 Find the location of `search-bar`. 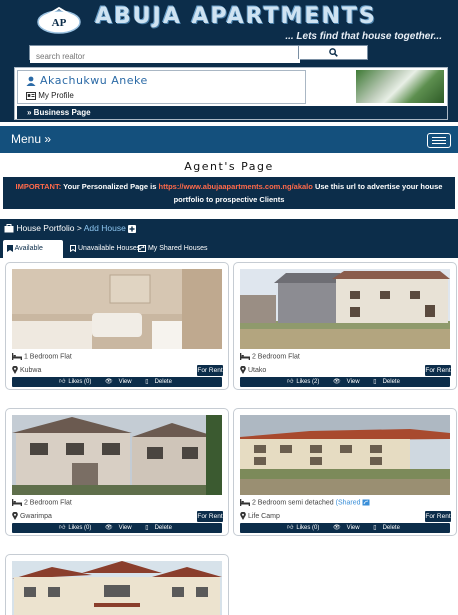

search-bar is located at coordinates (198, 54).